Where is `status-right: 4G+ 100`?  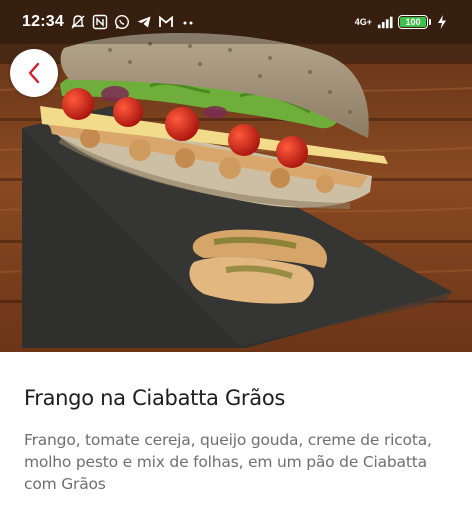
status-right: 4G+ 100 is located at coordinates (403, 22).